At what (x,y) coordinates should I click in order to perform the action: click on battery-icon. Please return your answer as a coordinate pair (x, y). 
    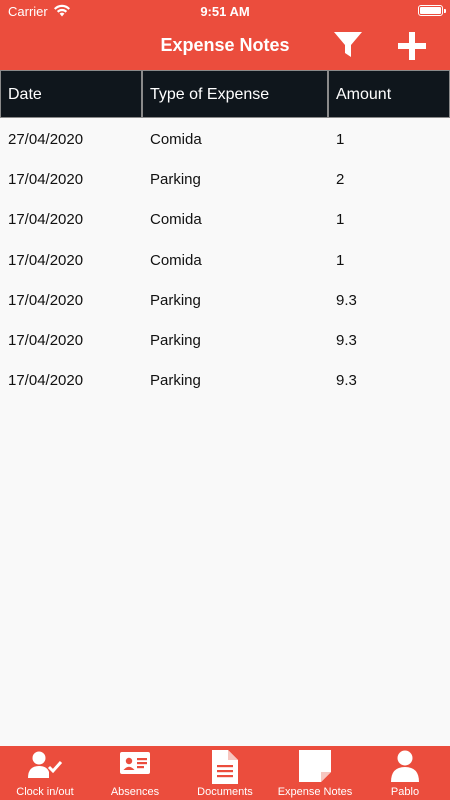
    Looking at the image, I should click on (432, 10).